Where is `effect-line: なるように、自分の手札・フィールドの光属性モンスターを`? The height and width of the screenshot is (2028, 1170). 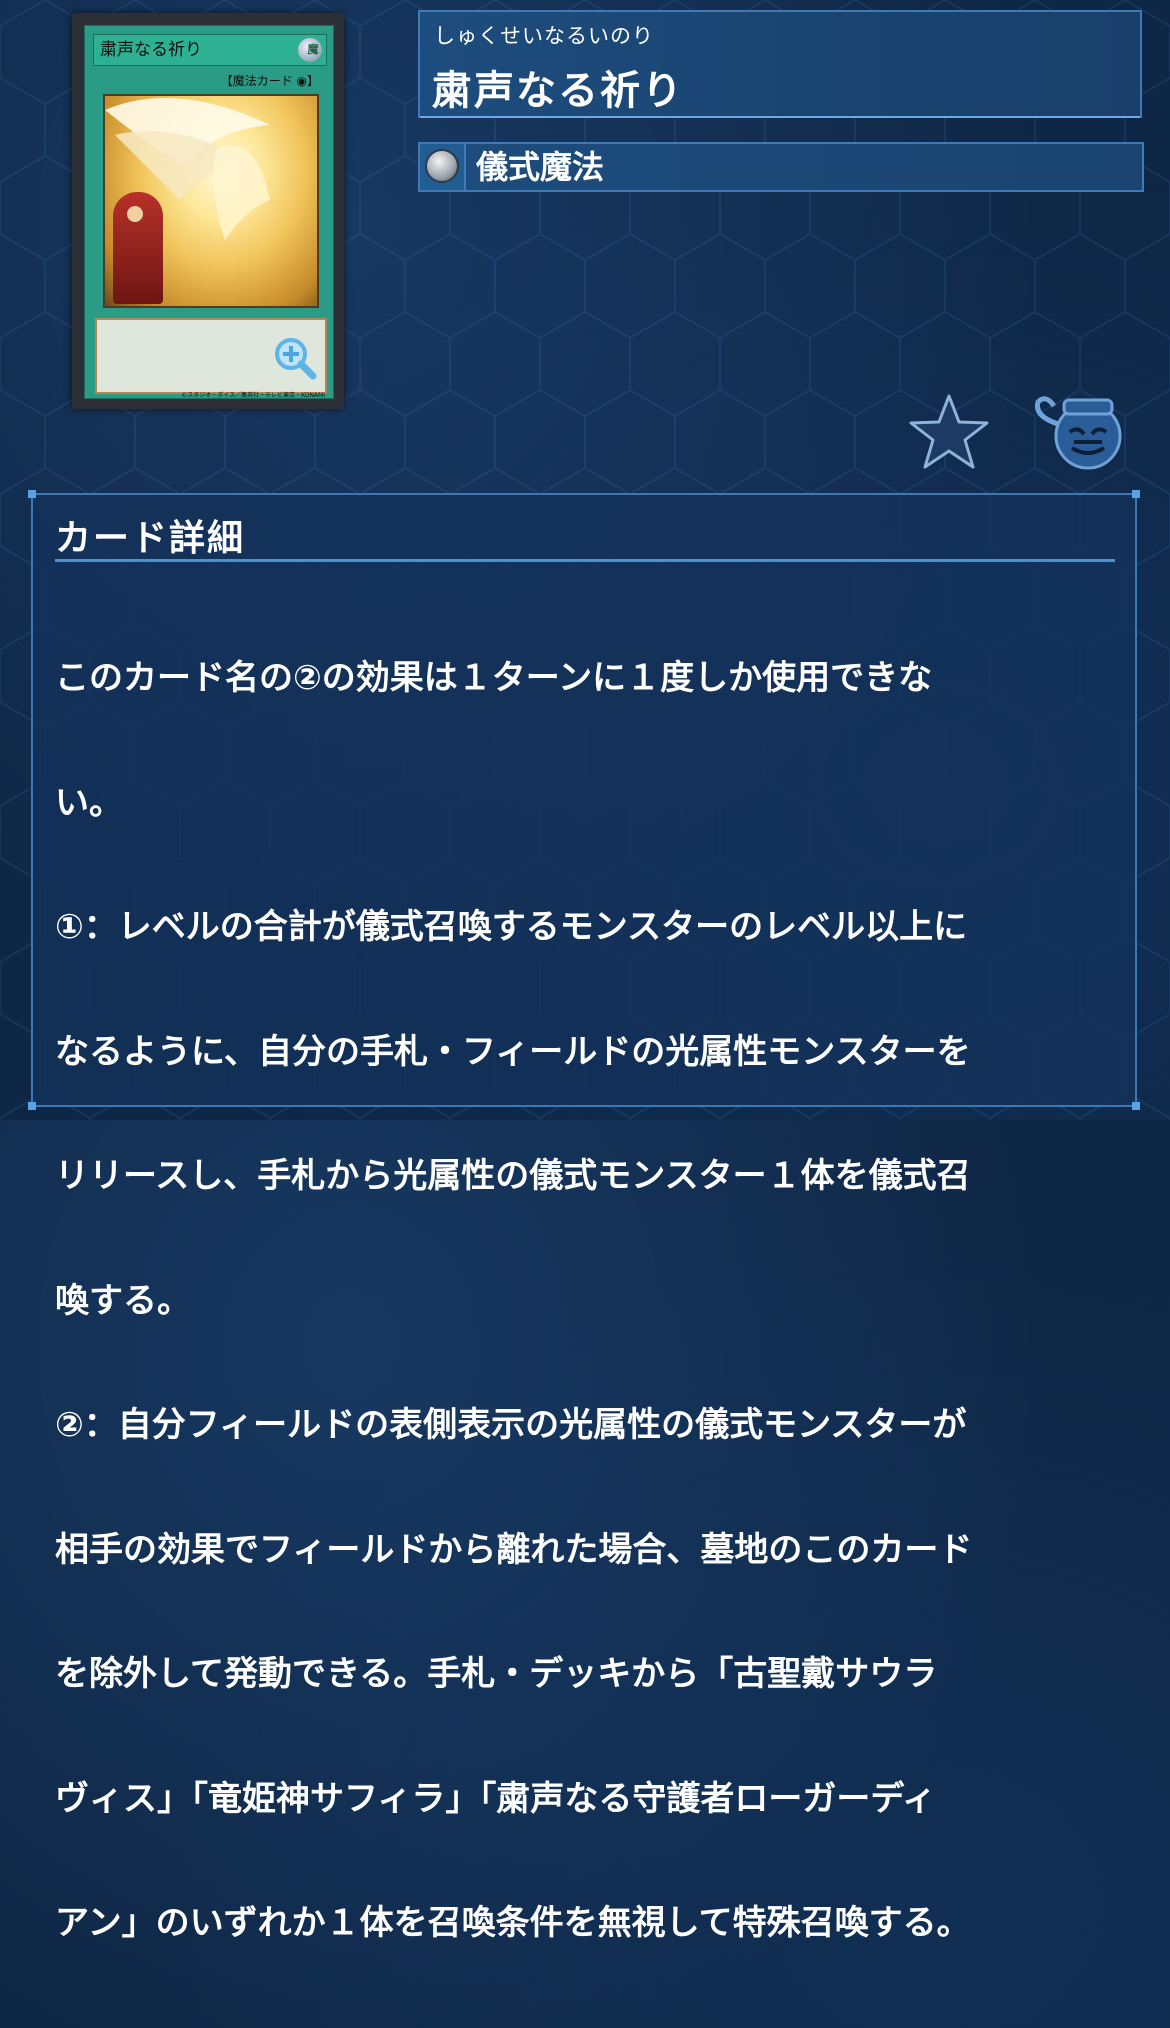 effect-line: なるように、自分の手札・フィールドの光属性モンスターを is located at coordinates (513, 1051).